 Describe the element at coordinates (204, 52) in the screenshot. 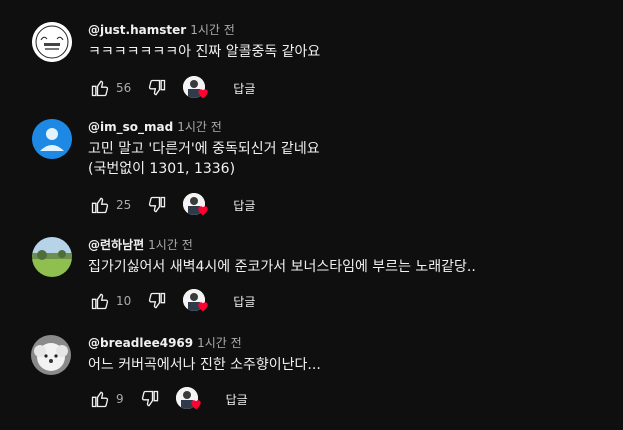

I see `comment-line: ㅋㅋㅋㅋㅋㅋㅋ아 진짜 알콜중독 같아요` at that location.